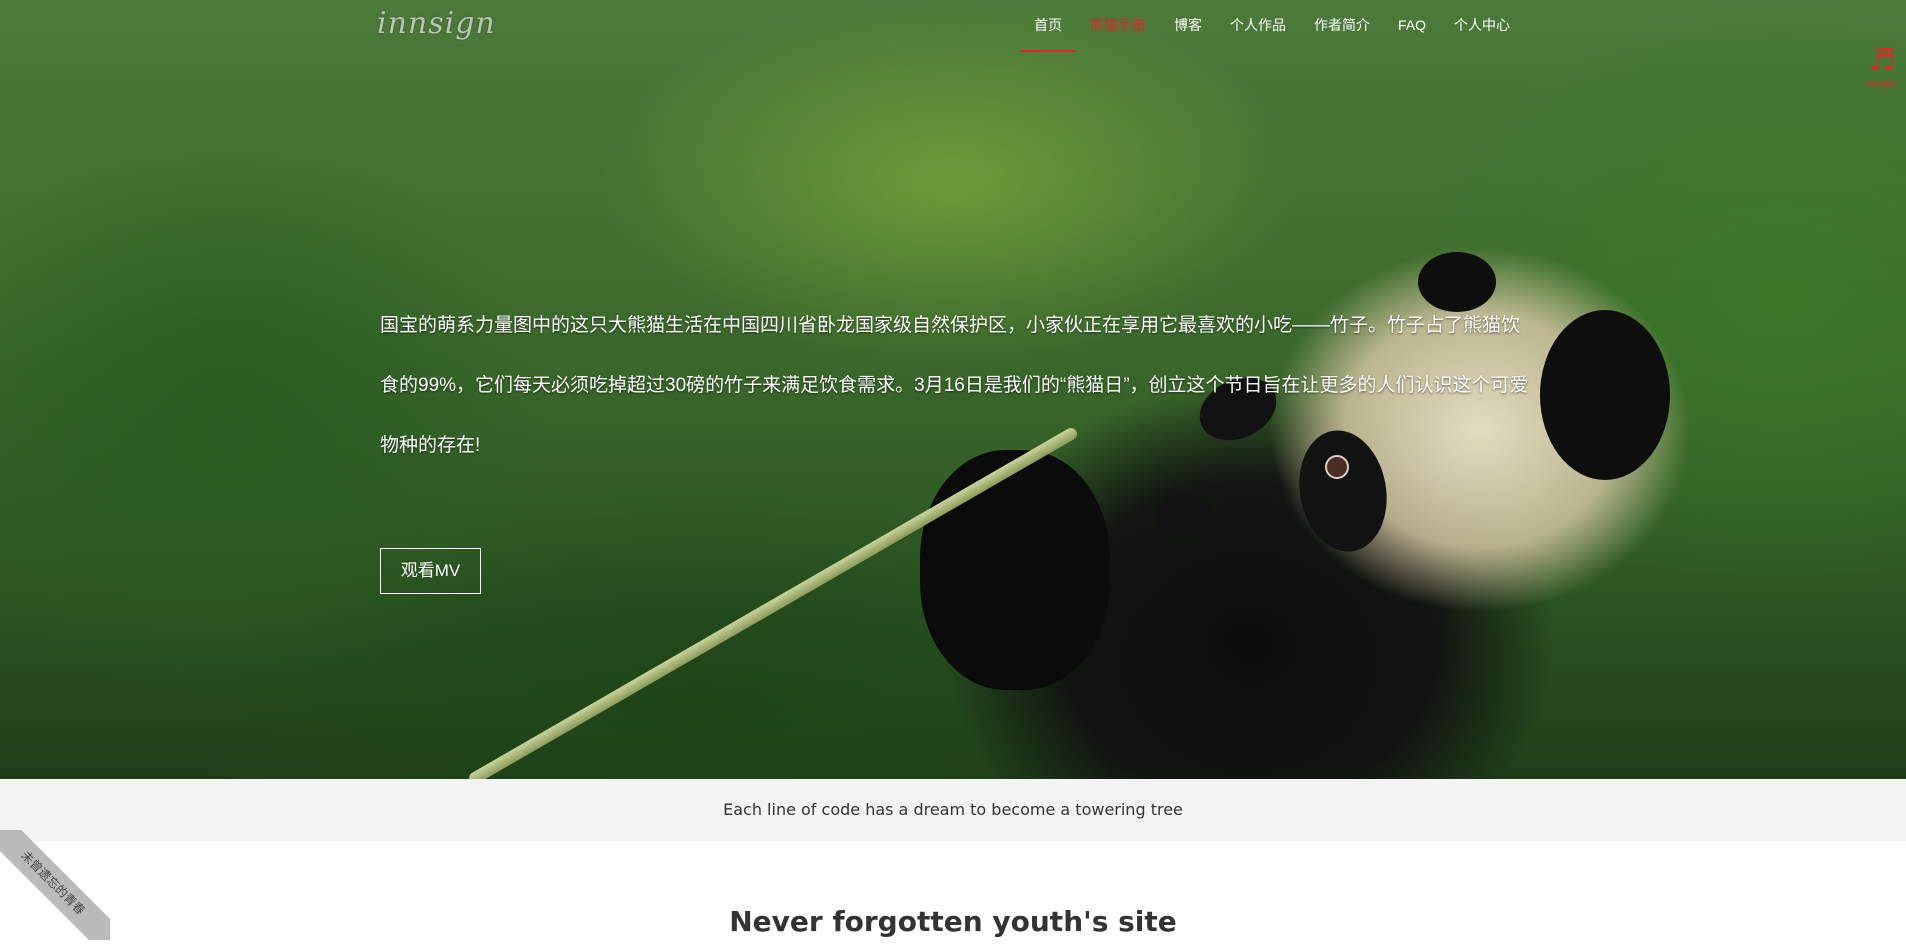 The height and width of the screenshot is (946, 1906). What do you see at coordinates (1605, 395) in the screenshot?
I see `panda-ear-right` at bounding box center [1605, 395].